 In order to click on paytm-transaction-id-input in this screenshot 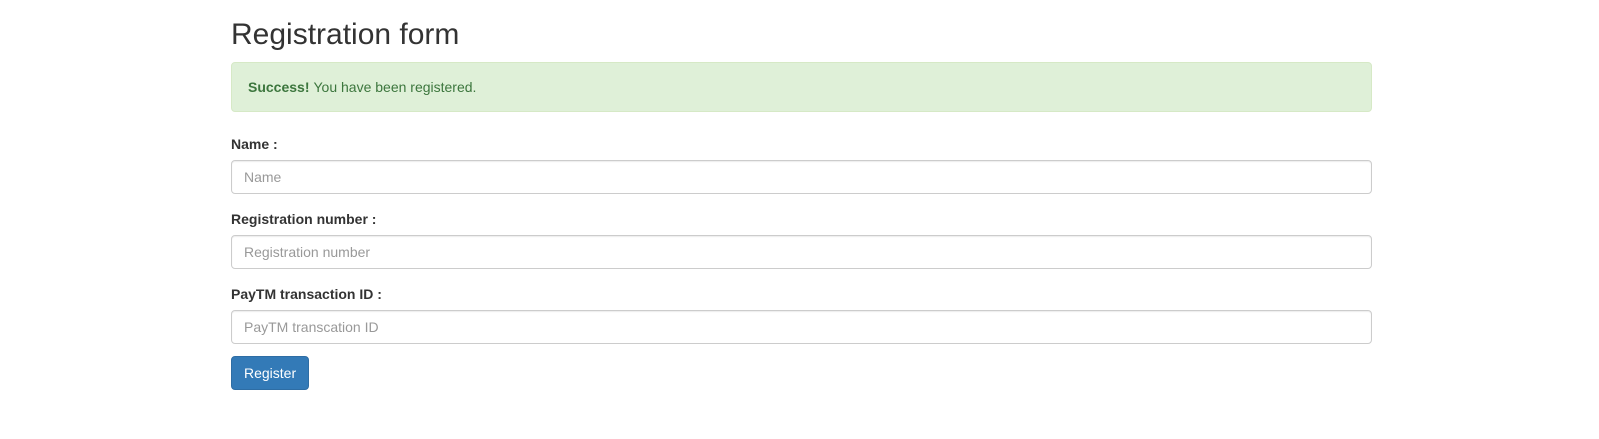, I will do `click(801, 327)`.